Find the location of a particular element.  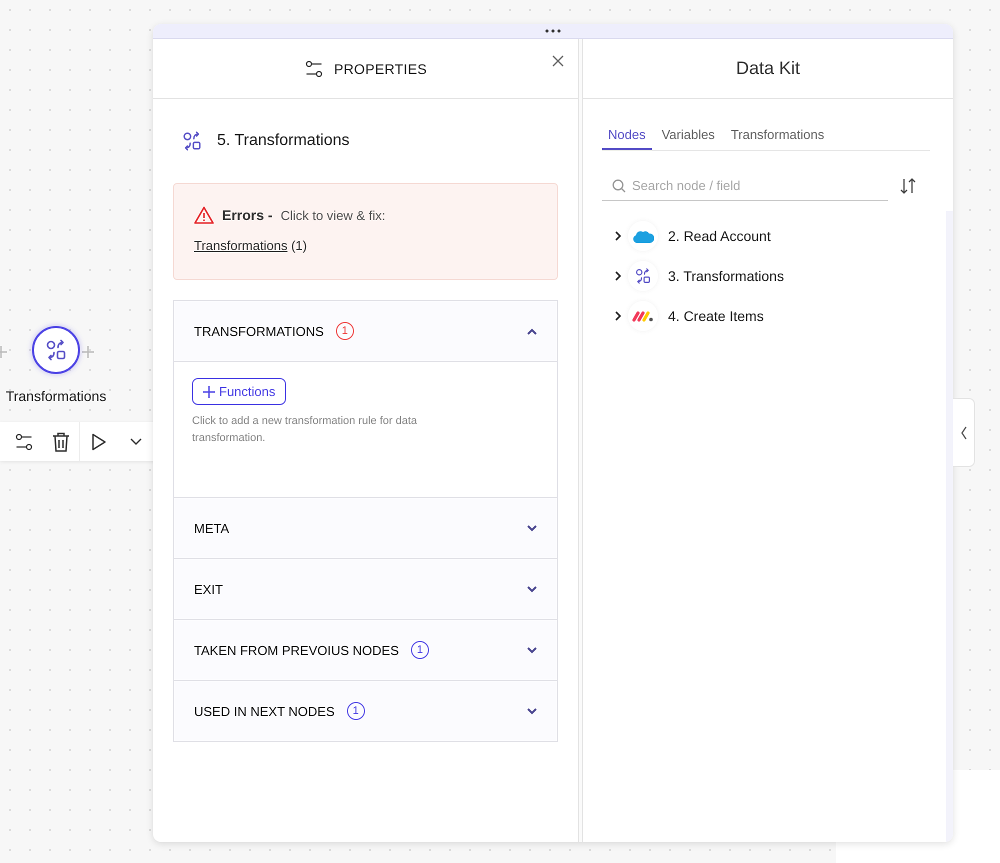

close-button is located at coordinates (558, 61).